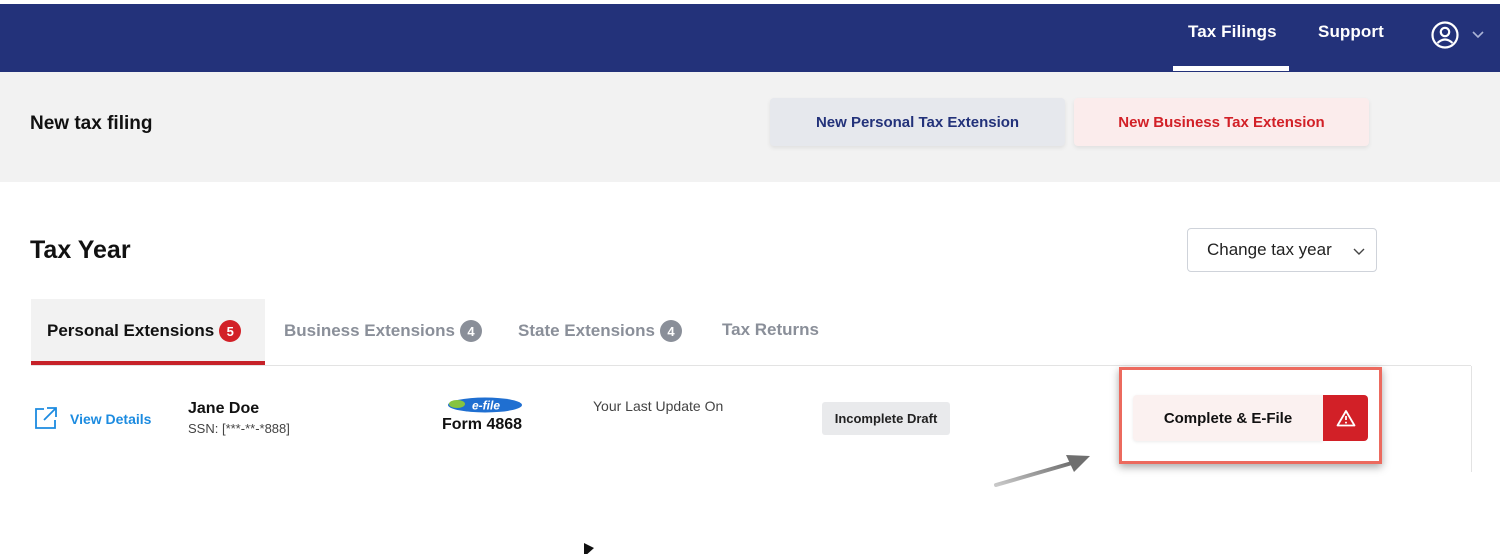 The width and height of the screenshot is (1500, 554). What do you see at coordinates (917, 122) in the screenshot?
I see `new-personal-extension-button: New Personal Tax Extension` at bounding box center [917, 122].